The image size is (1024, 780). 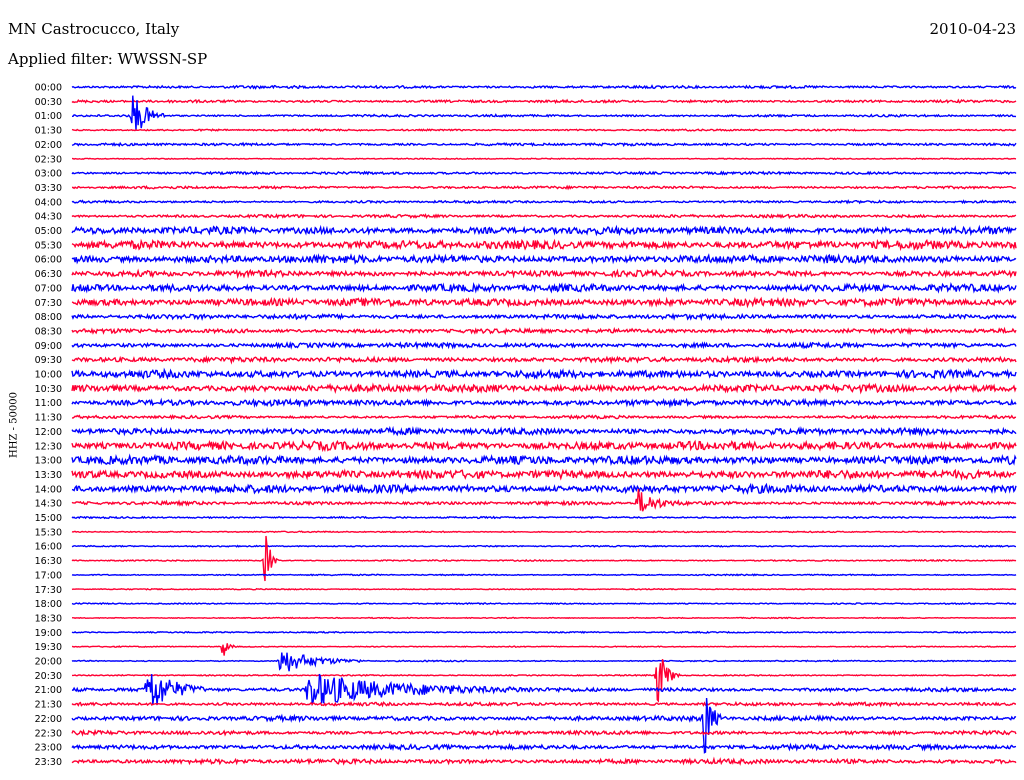 What do you see at coordinates (48, 346) in the screenshot?
I see `time-tick-label: 09:00` at bounding box center [48, 346].